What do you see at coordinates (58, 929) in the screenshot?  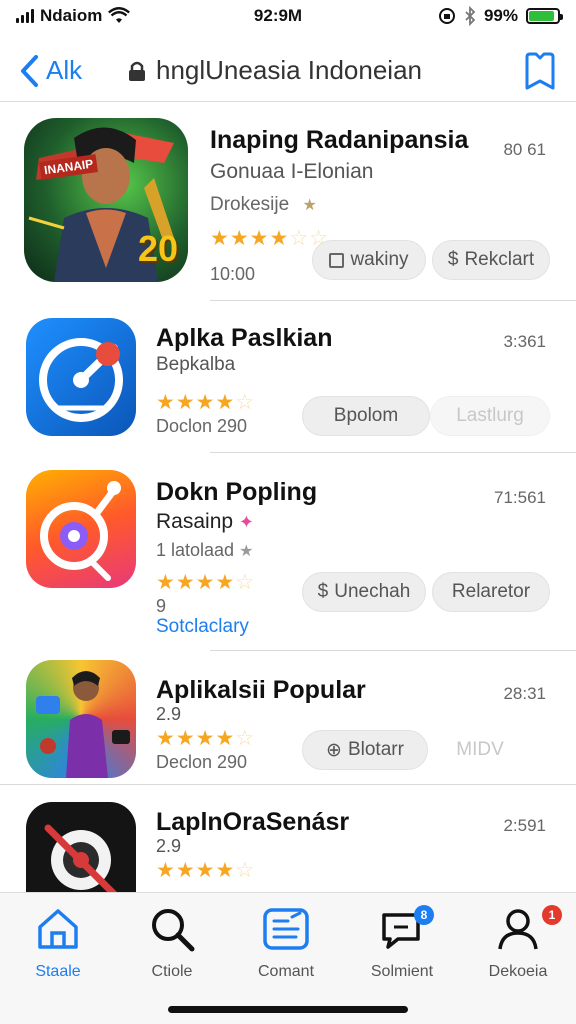 I see `home-icon` at bounding box center [58, 929].